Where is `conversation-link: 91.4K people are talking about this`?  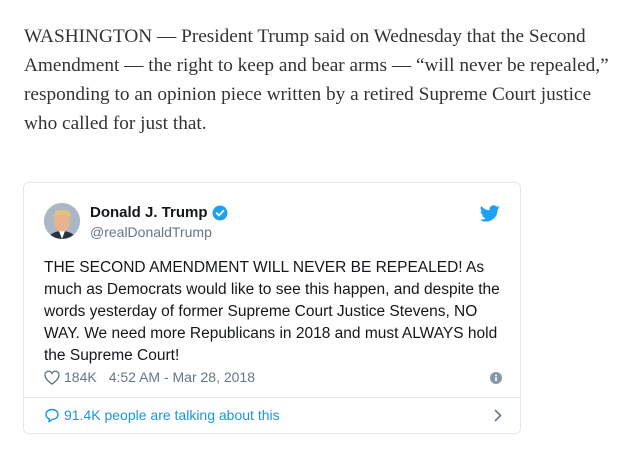 conversation-link: 91.4K people are talking about this is located at coordinates (275, 415).